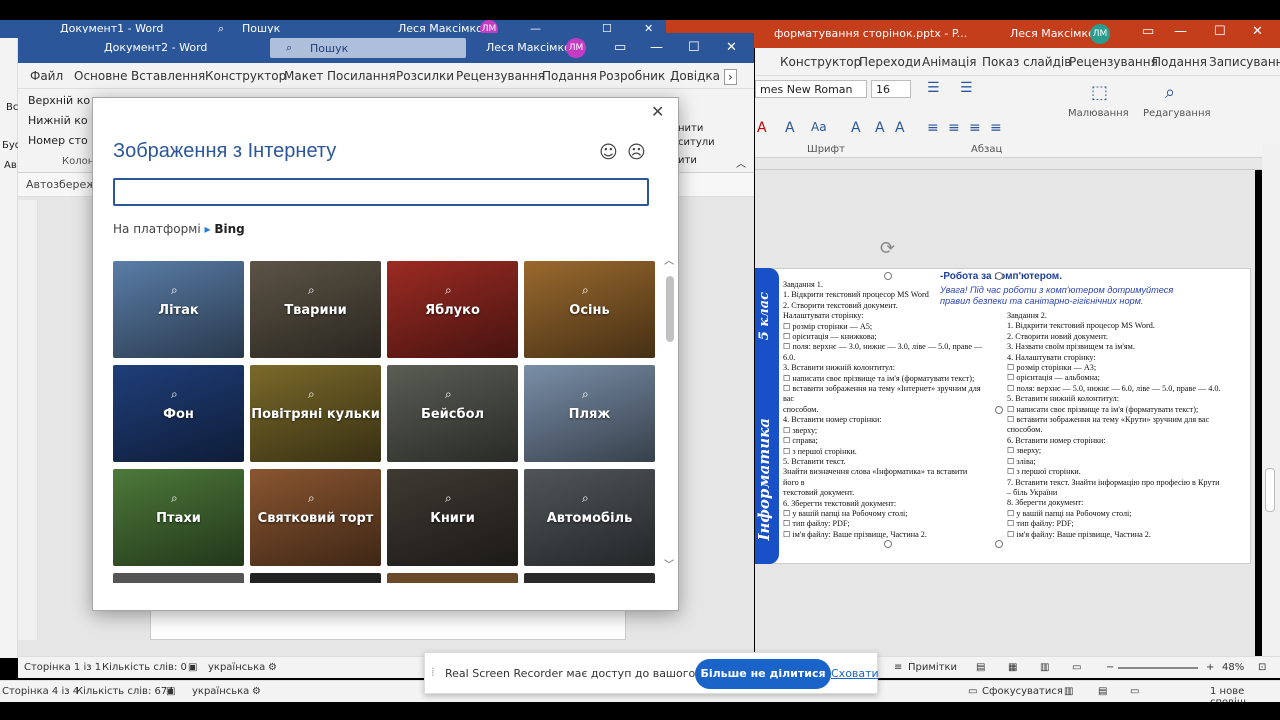 The width and height of the screenshot is (1280, 720). I want to click on footer-button: Нижній ко, so click(58, 120).